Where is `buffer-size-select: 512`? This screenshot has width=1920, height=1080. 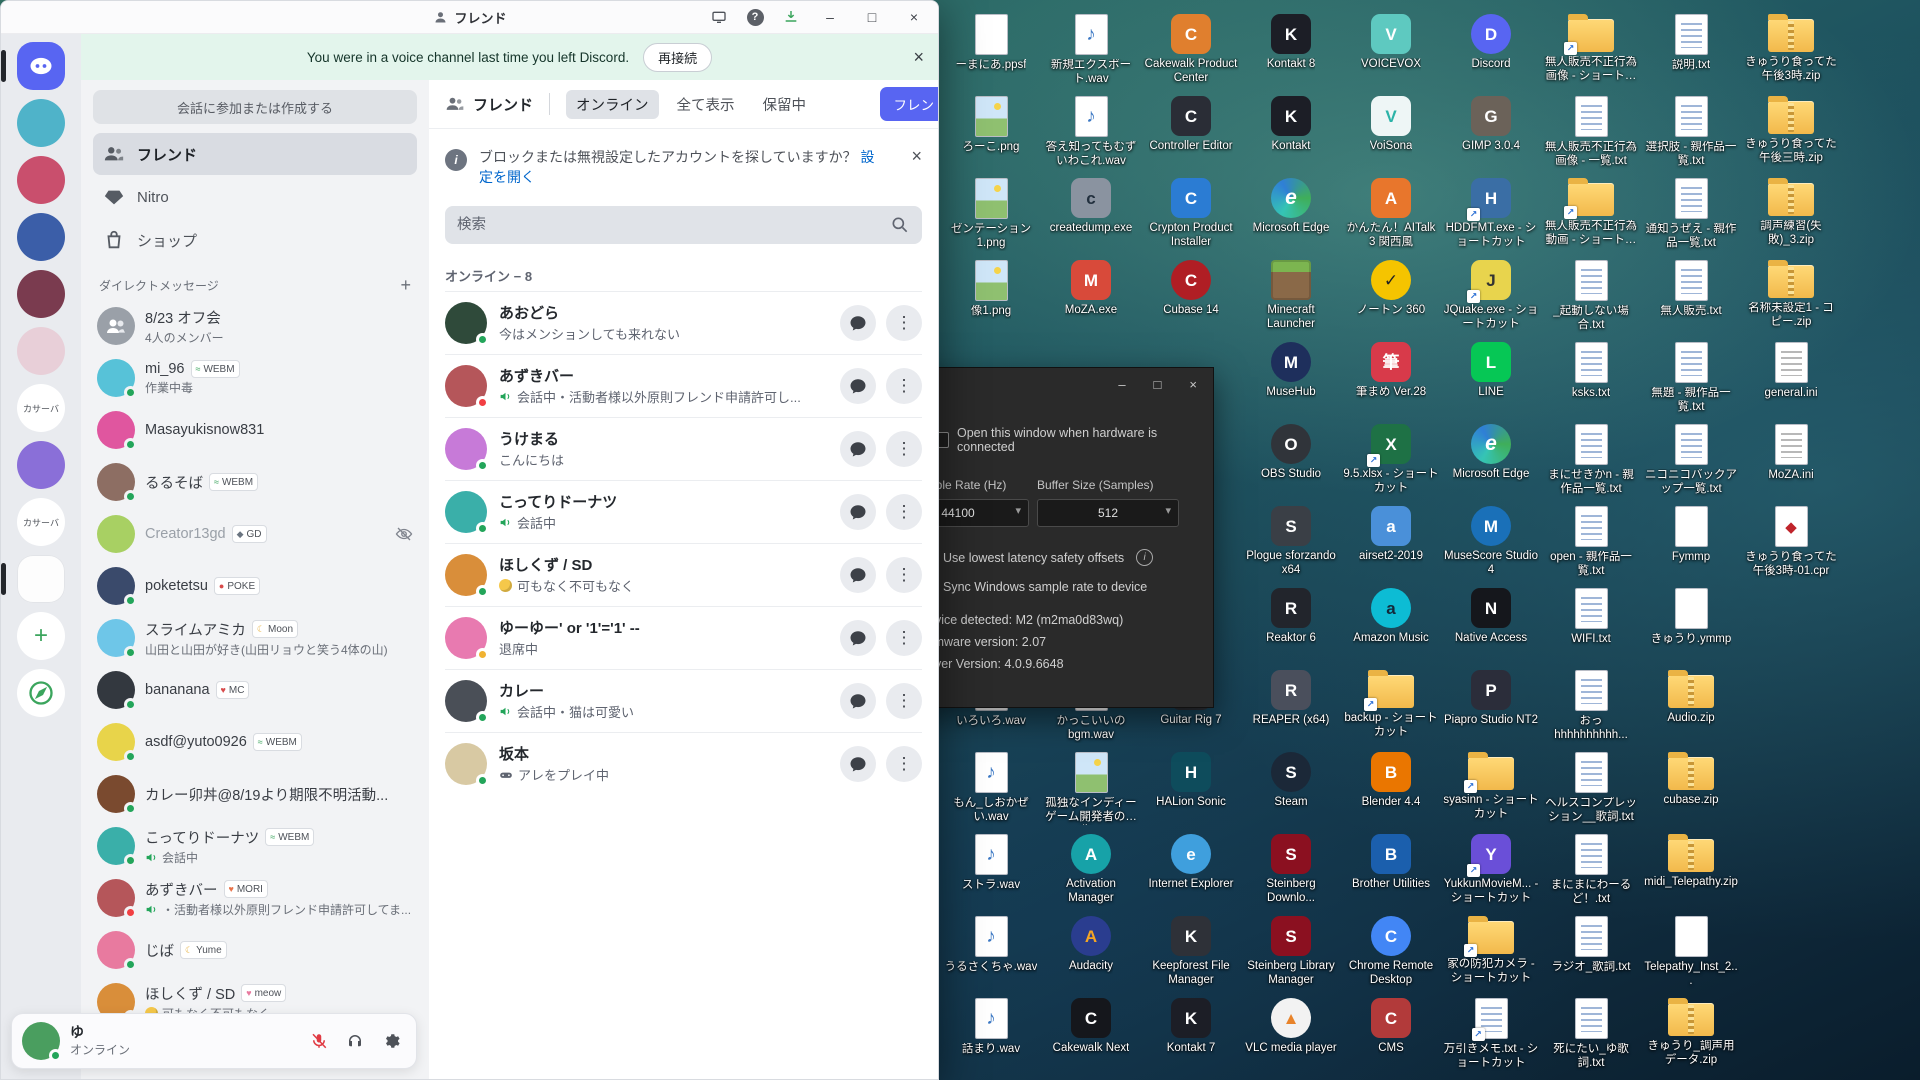 buffer-size-select: 512 is located at coordinates (1108, 513).